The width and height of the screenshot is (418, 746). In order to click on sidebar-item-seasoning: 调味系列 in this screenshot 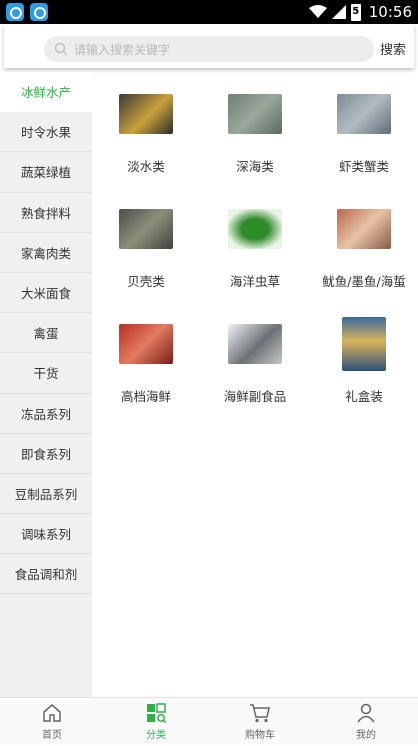, I will do `click(46, 534)`.